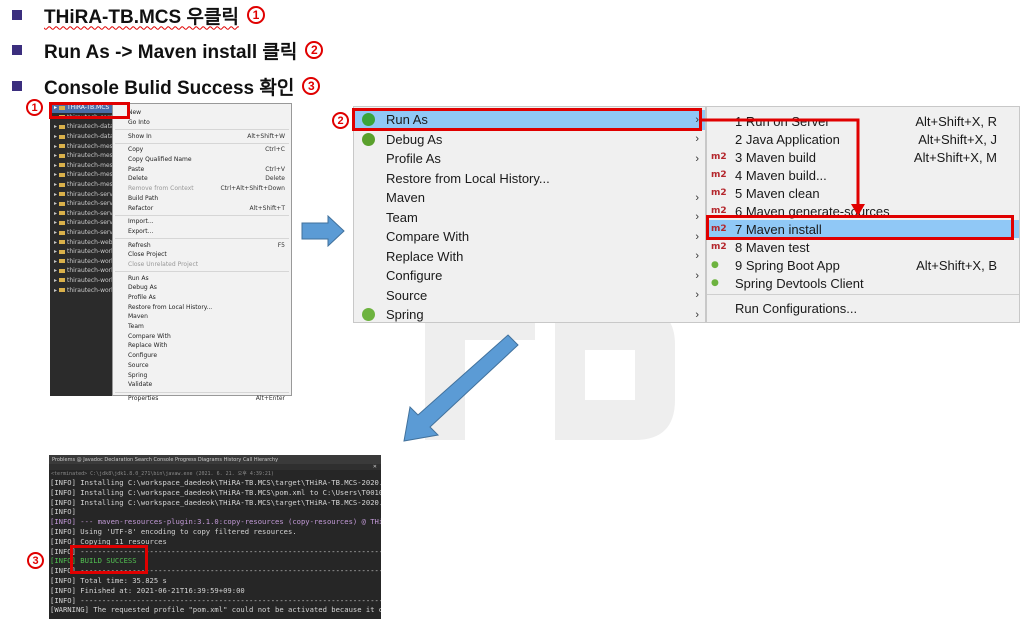 The image size is (1036, 631). Describe the element at coordinates (91, 280) in the screenshot. I see `explorer-item-label: thirautech-work` at that location.